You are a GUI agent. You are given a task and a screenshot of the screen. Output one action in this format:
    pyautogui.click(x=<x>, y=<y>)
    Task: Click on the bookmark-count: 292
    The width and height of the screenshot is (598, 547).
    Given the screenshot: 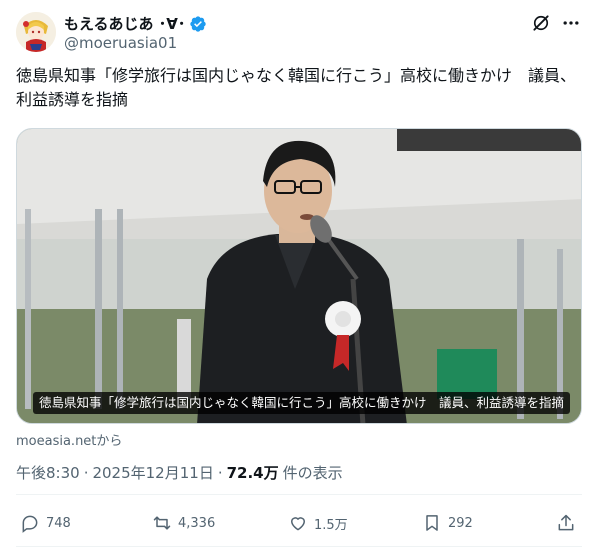 What is the action you would take?
    pyautogui.click(x=460, y=523)
    